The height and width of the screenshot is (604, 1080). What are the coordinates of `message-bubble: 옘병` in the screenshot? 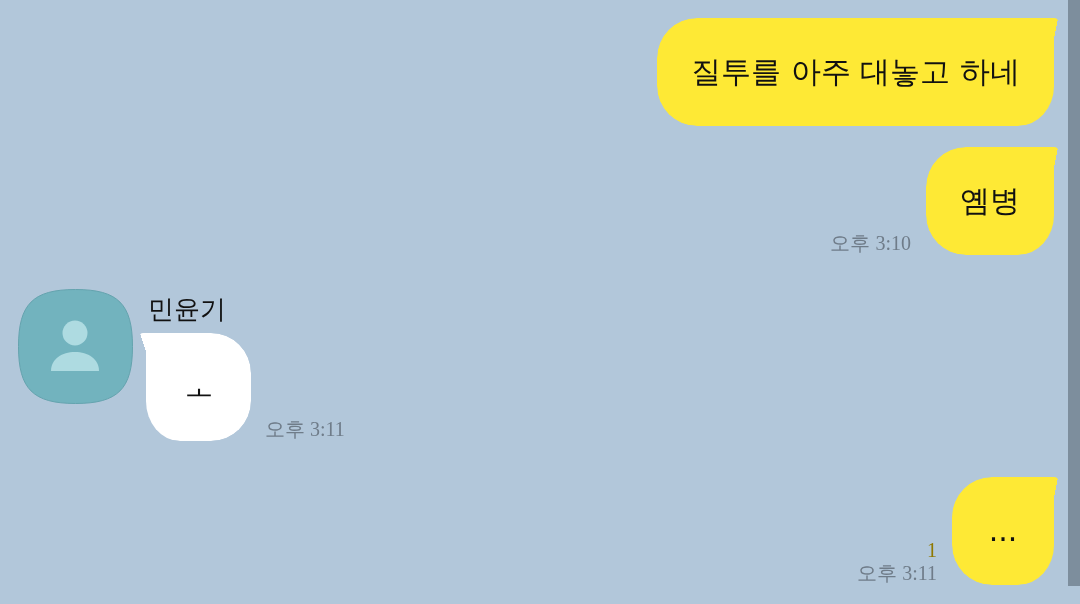 It's located at (992, 201).